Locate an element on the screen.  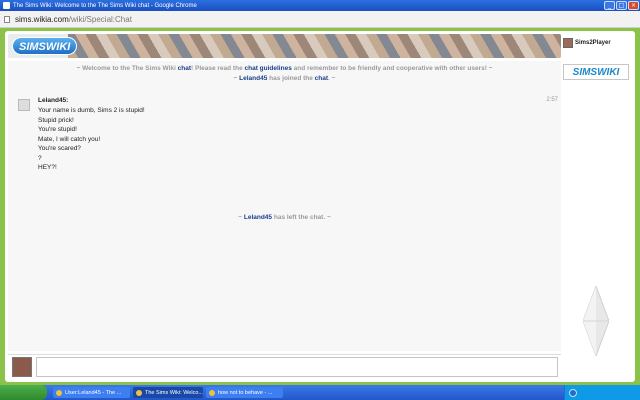
maximize-button: □ is located at coordinates (621, 5).